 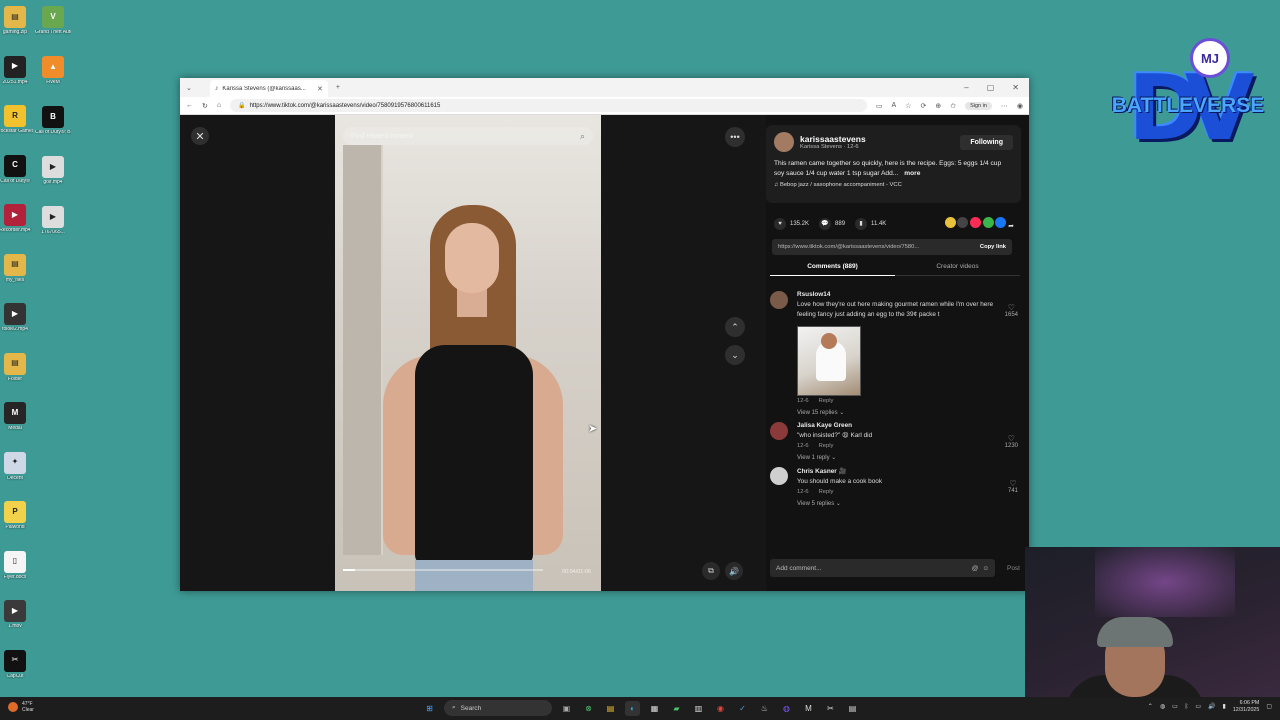 I want to click on comment-input: Add comment... @ ☺, so click(x=882, y=568).